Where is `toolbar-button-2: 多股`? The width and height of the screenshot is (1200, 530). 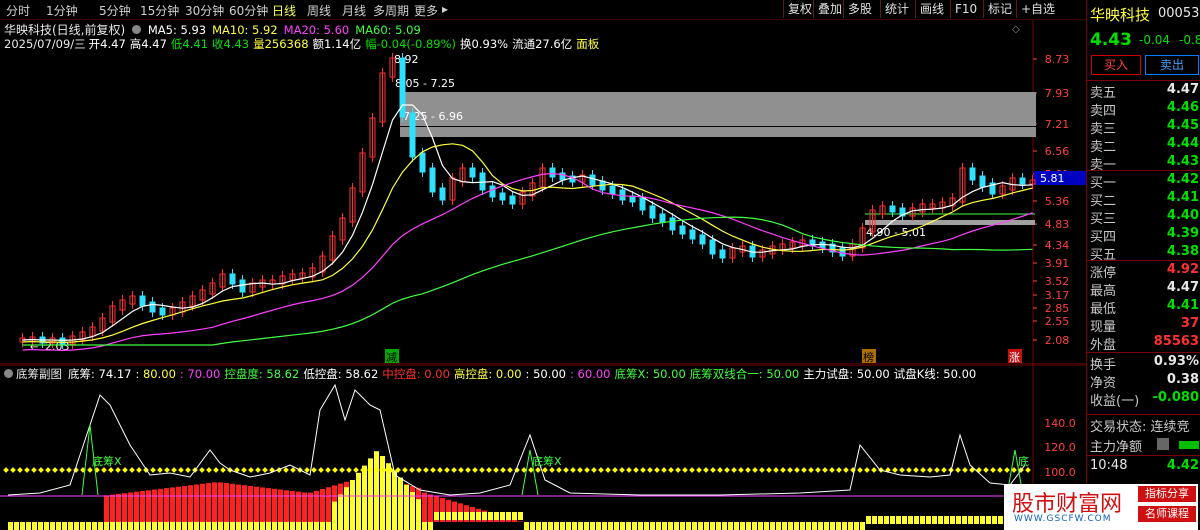 toolbar-button-2: 多股 is located at coordinates (861, 9).